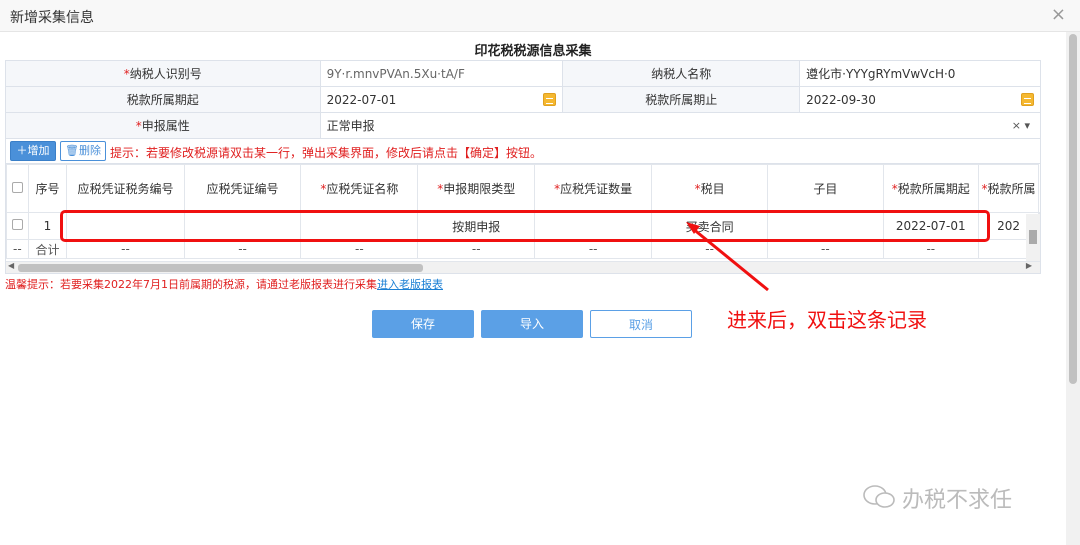 This screenshot has width=1080, height=545. Describe the element at coordinates (533, 51) in the screenshot. I see `form-title: 印花税税源信息采集` at that location.